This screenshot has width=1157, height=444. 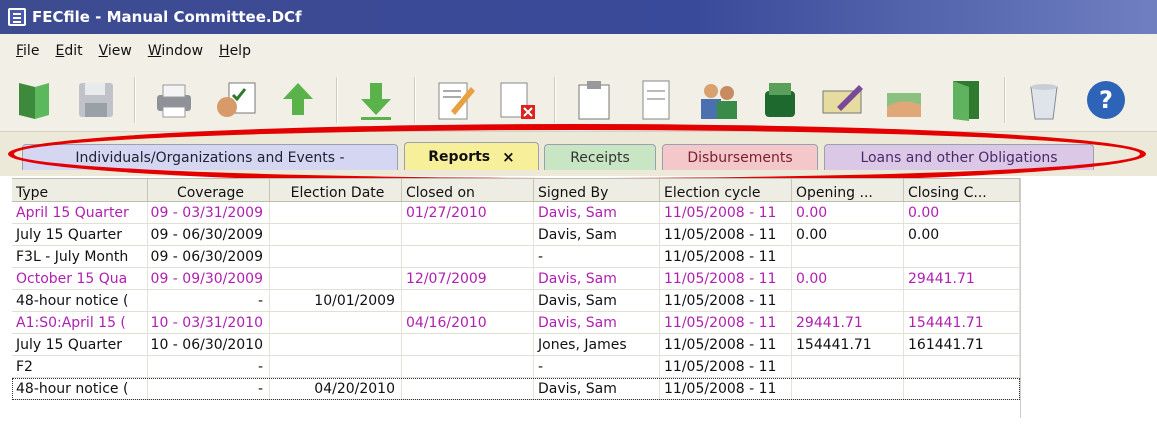 What do you see at coordinates (1044, 100) in the screenshot?
I see `recycle-bin-icon` at bounding box center [1044, 100].